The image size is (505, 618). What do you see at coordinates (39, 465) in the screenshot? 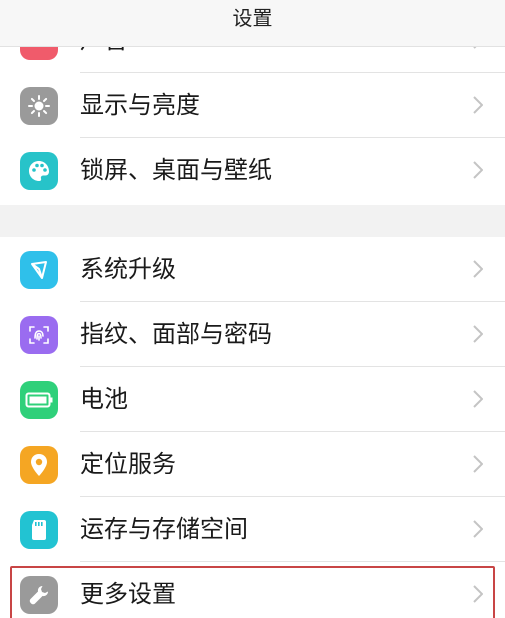
I see `location-icon` at bounding box center [39, 465].